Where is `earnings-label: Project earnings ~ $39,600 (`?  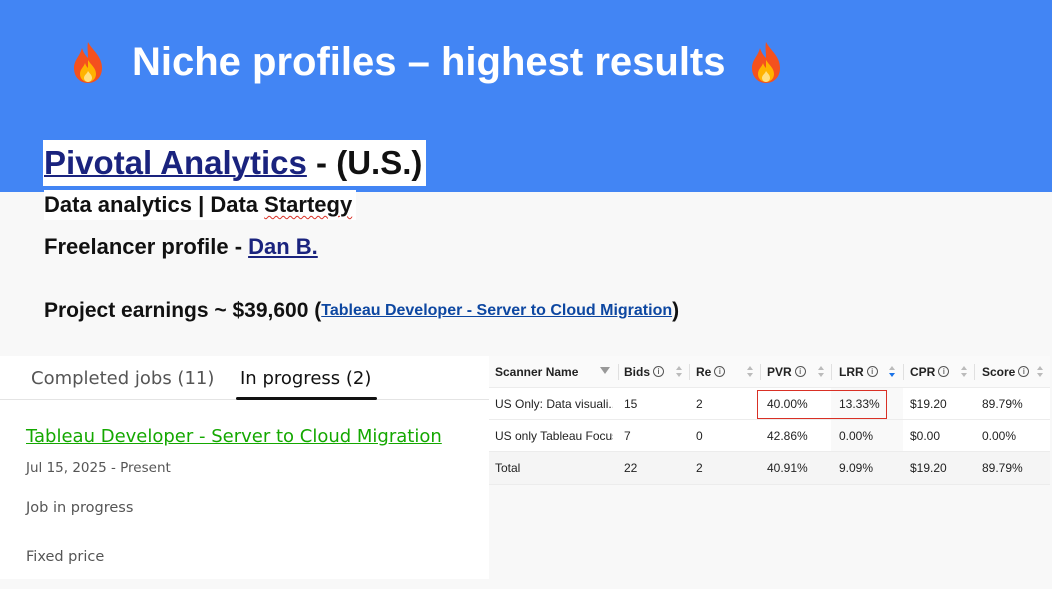
earnings-label: Project earnings ~ $39,600 ( is located at coordinates (183, 310).